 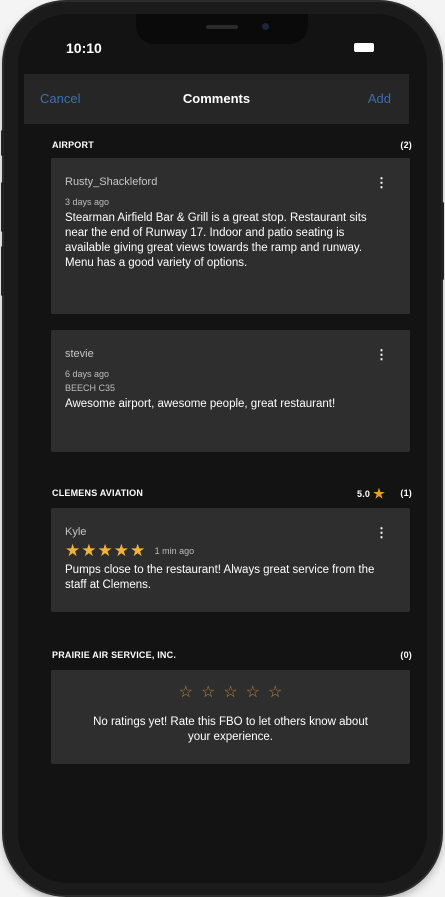 I want to click on comment-count: (0), so click(x=406, y=655).